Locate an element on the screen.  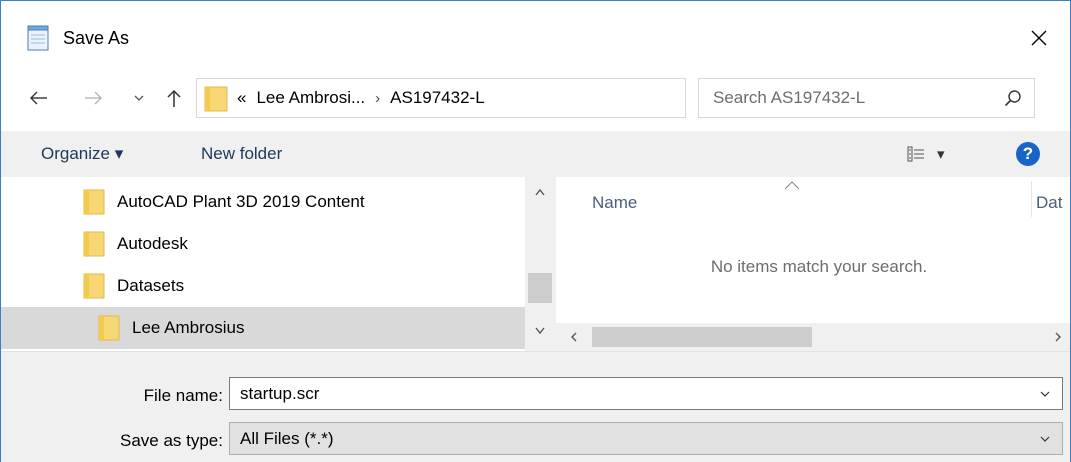
breadcrumb-item: AS197432-L is located at coordinates (437, 98).